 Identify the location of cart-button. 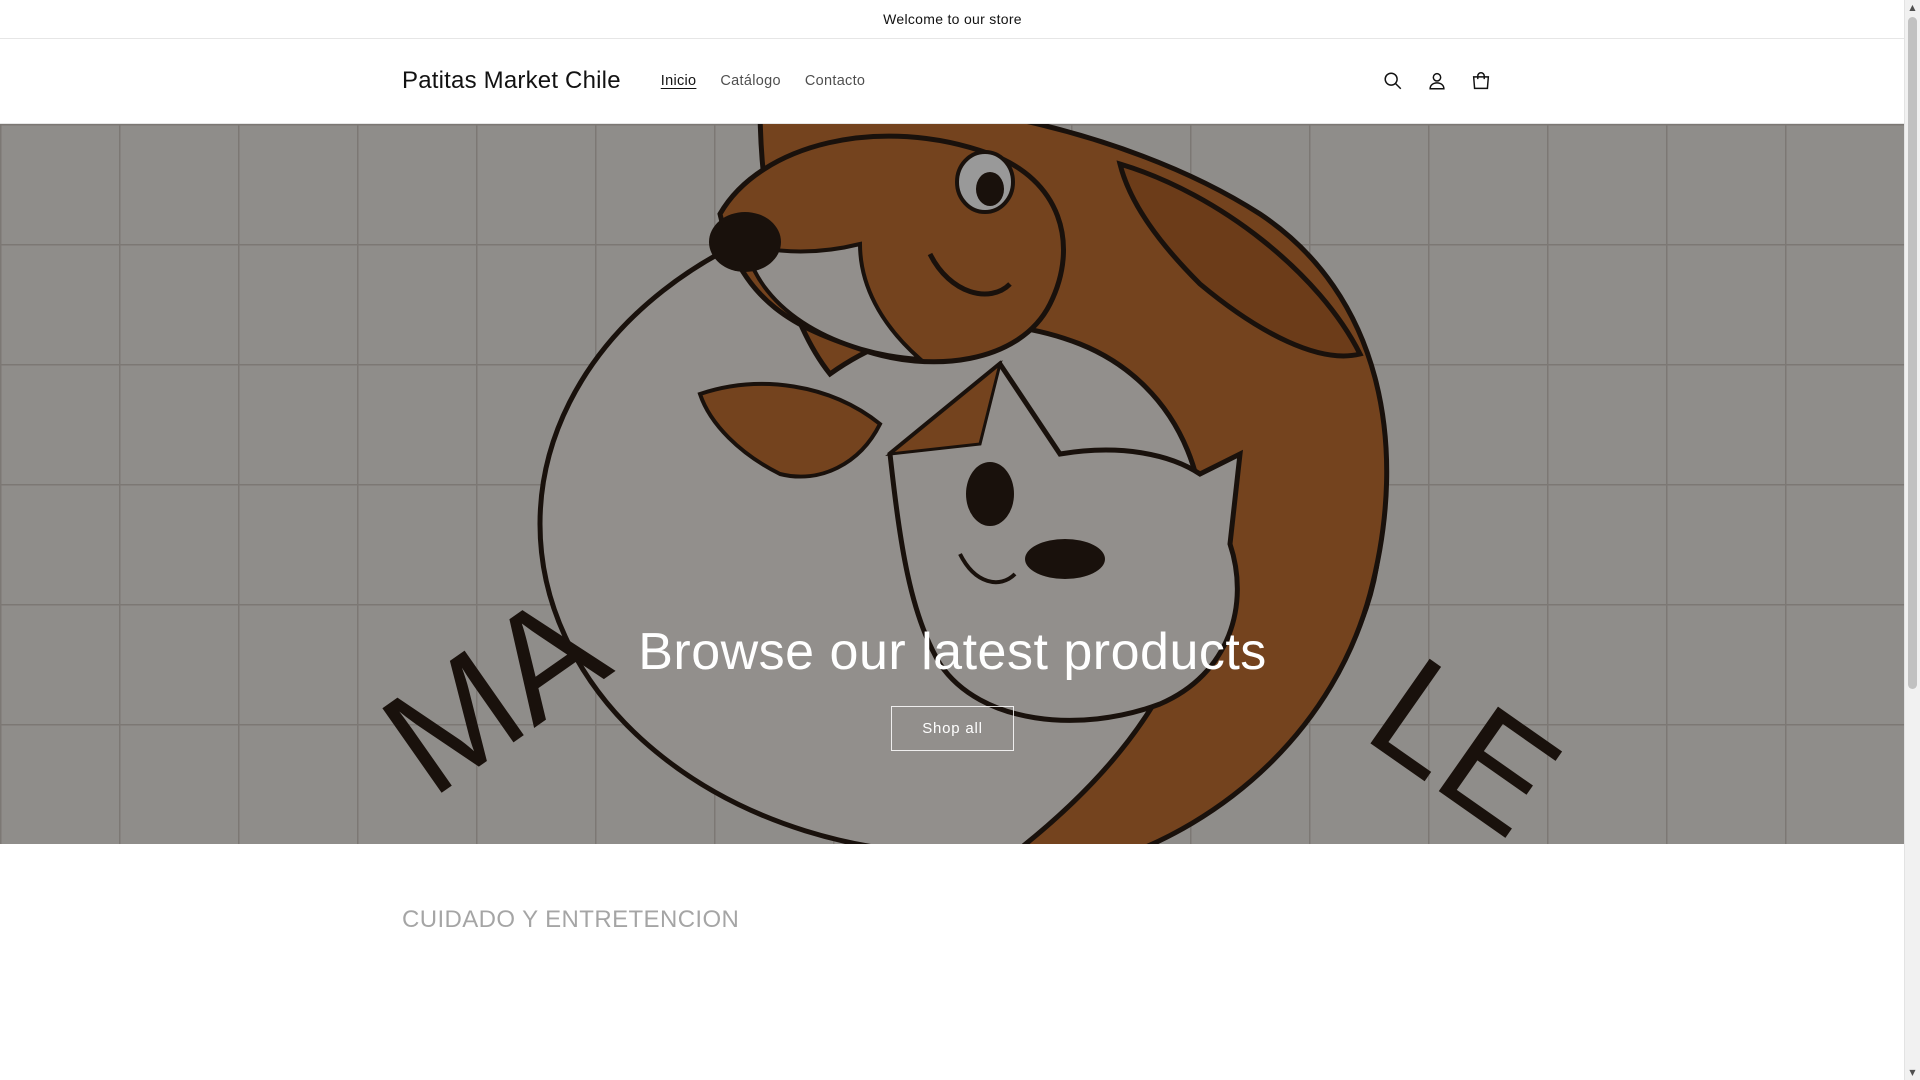
(1481, 81).